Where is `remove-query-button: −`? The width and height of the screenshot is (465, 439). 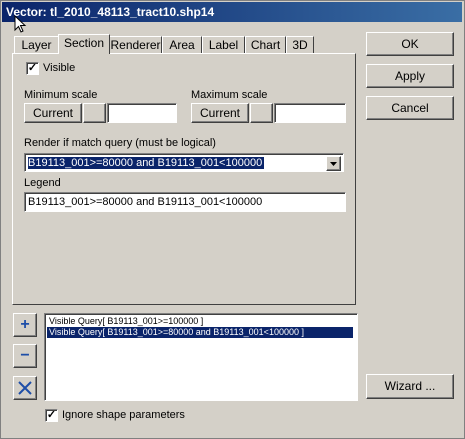 remove-query-button: − is located at coordinates (25, 356).